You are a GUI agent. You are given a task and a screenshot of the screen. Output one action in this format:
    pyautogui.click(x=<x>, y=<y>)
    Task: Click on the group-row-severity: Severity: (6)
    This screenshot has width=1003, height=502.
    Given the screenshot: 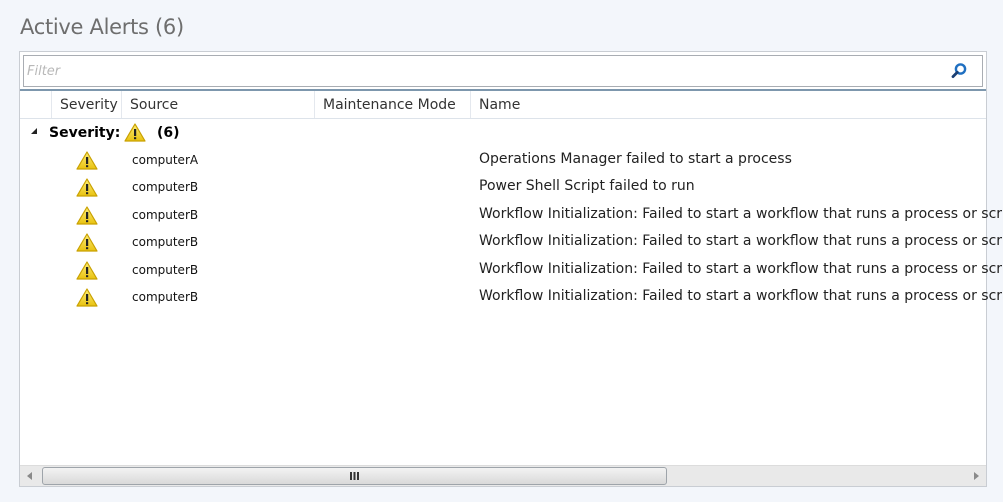 What is the action you would take?
    pyautogui.click(x=503, y=133)
    